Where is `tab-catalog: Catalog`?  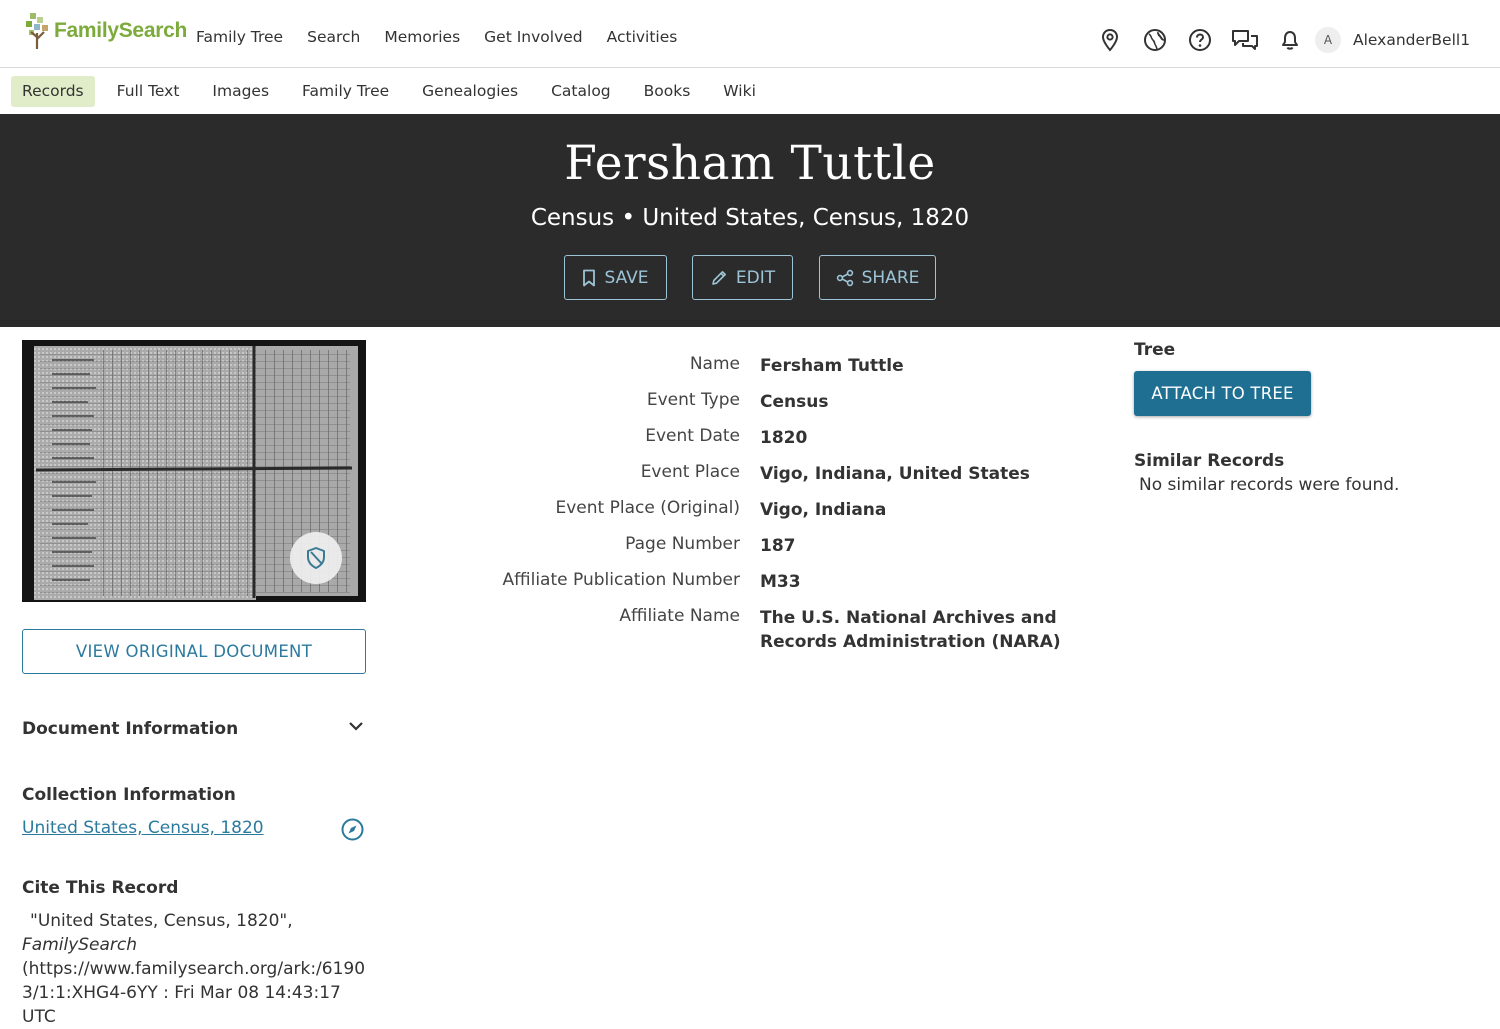 tab-catalog: Catalog is located at coordinates (581, 91).